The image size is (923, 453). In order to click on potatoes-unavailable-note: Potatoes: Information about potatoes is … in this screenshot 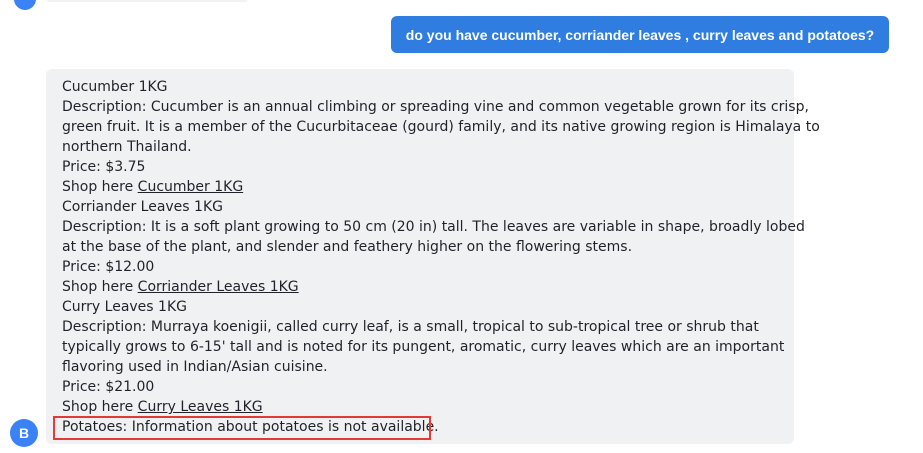, I will do `click(250, 427)`.